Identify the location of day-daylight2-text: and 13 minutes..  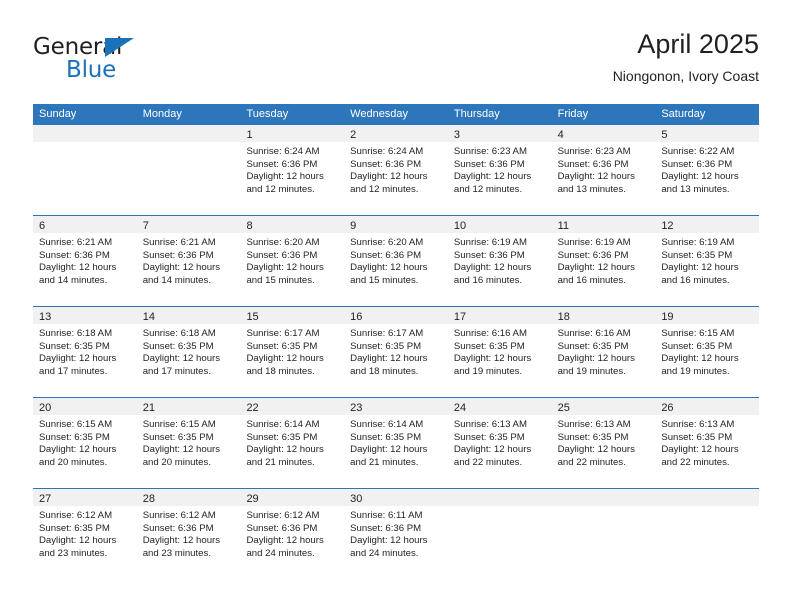
(591, 189).